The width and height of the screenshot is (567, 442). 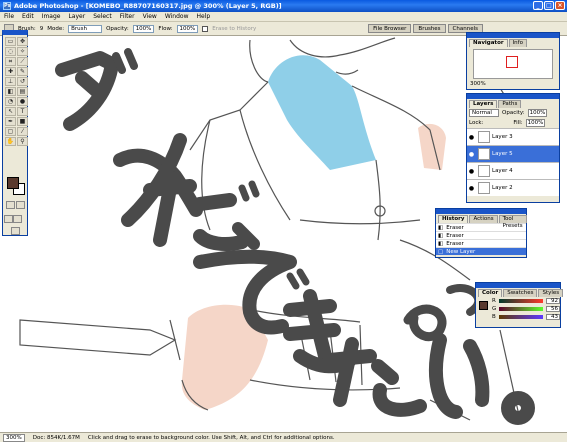 What do you see at coordinates (10, 61) in the screenshot?
I see `crop-tool-icon: ⌗` at bounding box center [10, 61].